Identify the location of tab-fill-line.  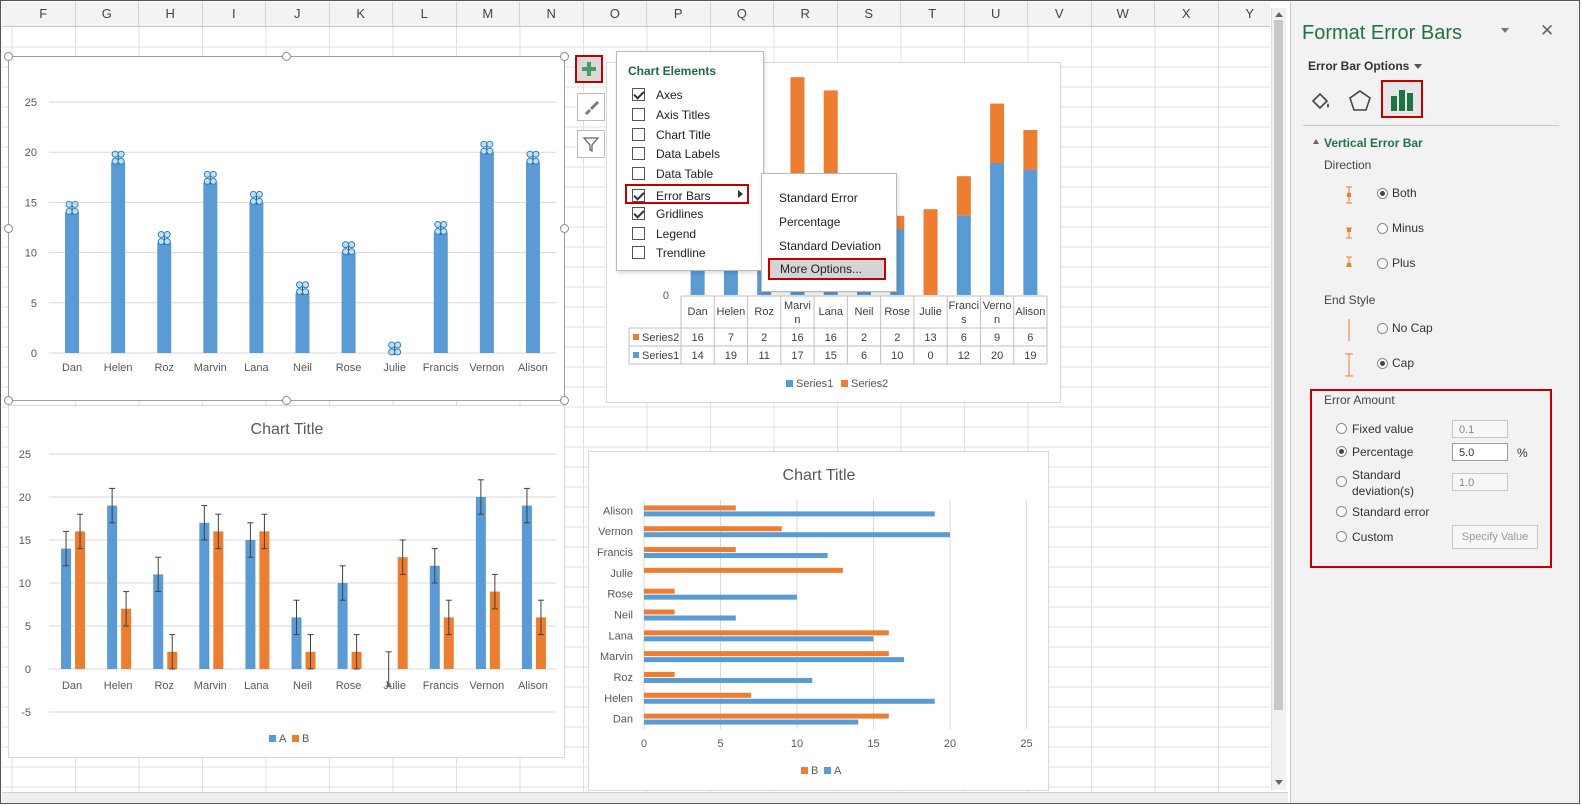
(1321, 101).